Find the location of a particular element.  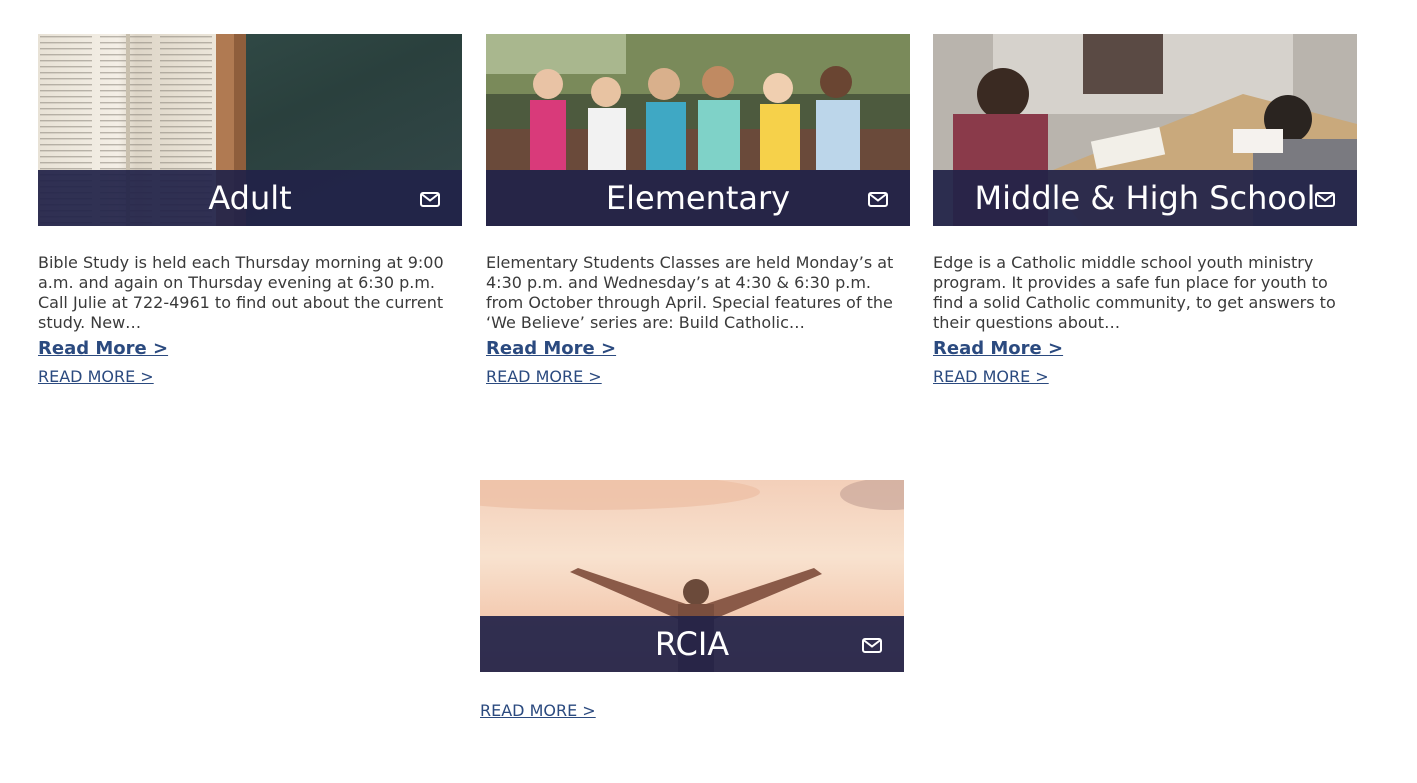

title-bar: Elementary is located at coordinates (698, 198).